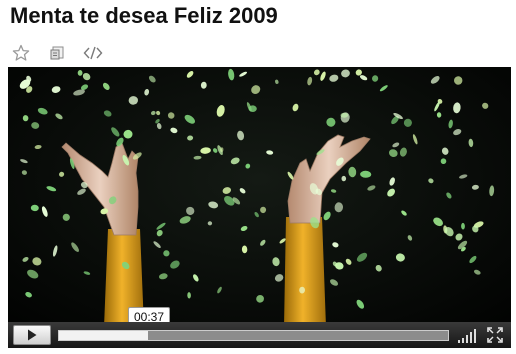 The height and width of the screenshot is (354, 516). I want to click on share-button, so click(57, 53).